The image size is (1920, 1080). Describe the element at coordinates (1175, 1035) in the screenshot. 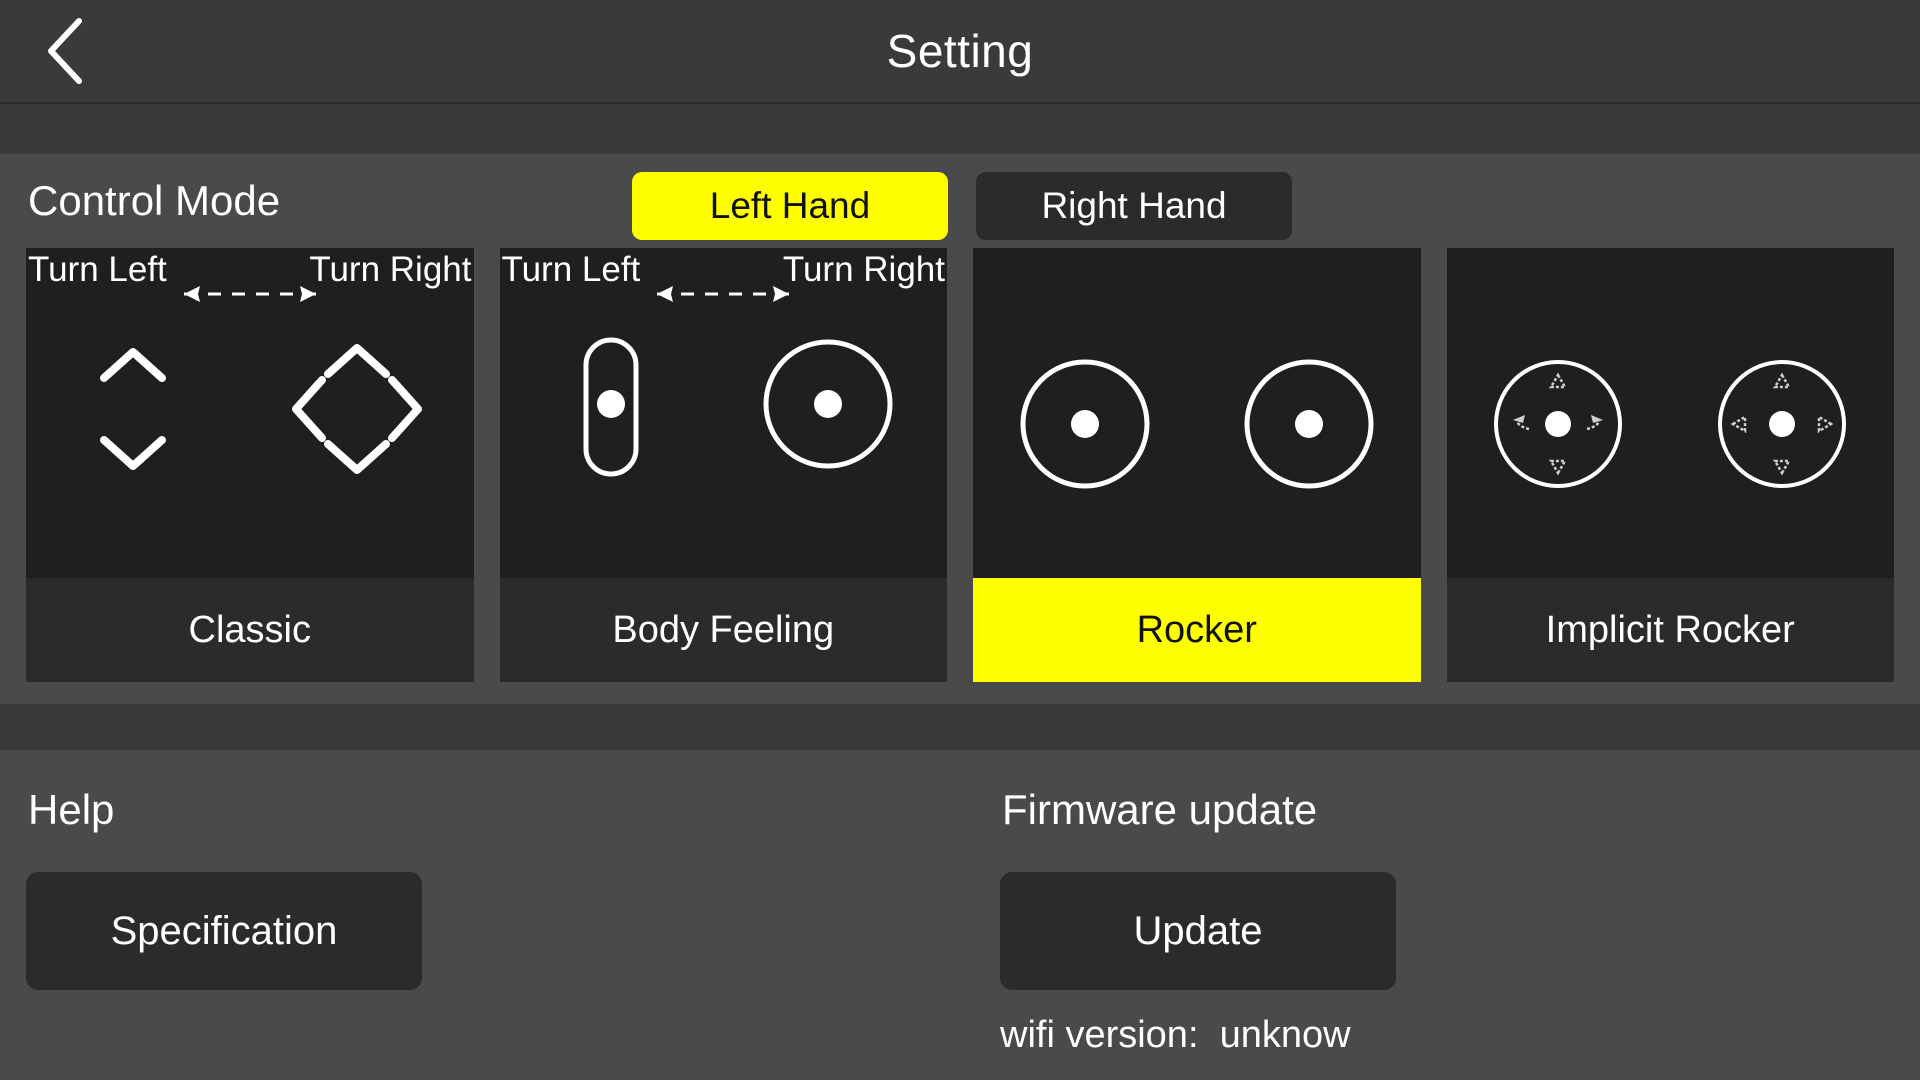

I see `wifi-version-text: wifi version: unknow` at that location.